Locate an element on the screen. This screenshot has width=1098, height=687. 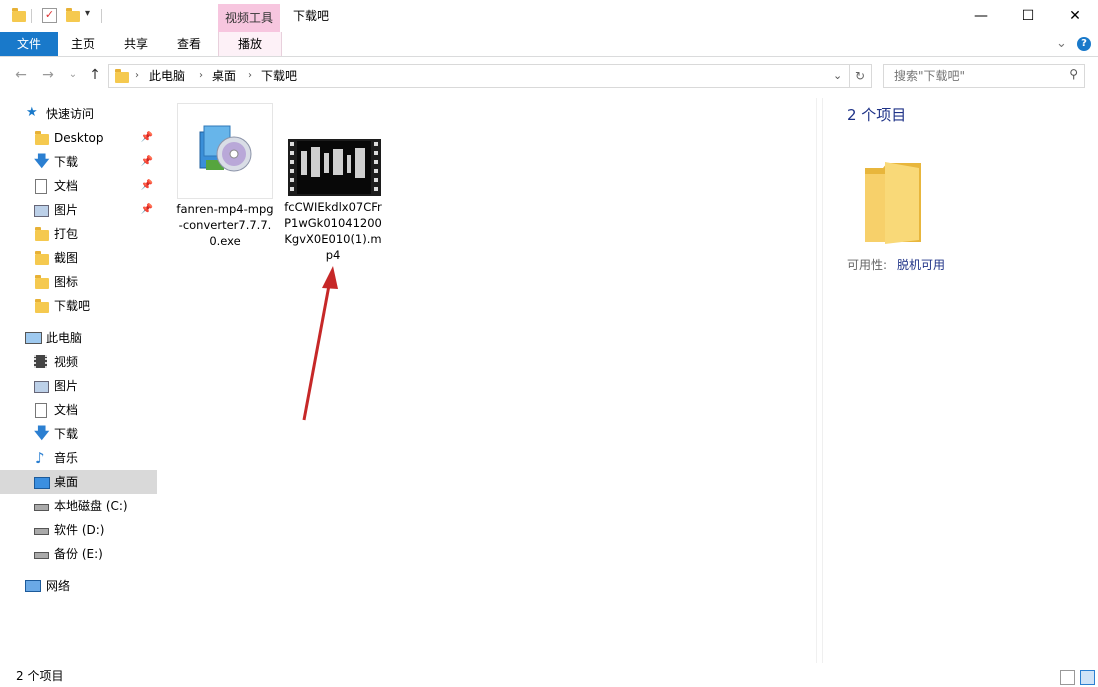
address-dropdown-chevron-icon: ⌄ is located at coordinates (837, 76).